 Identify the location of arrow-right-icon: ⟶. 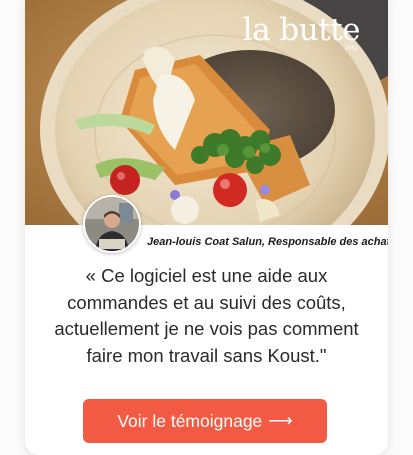
(280, 420).